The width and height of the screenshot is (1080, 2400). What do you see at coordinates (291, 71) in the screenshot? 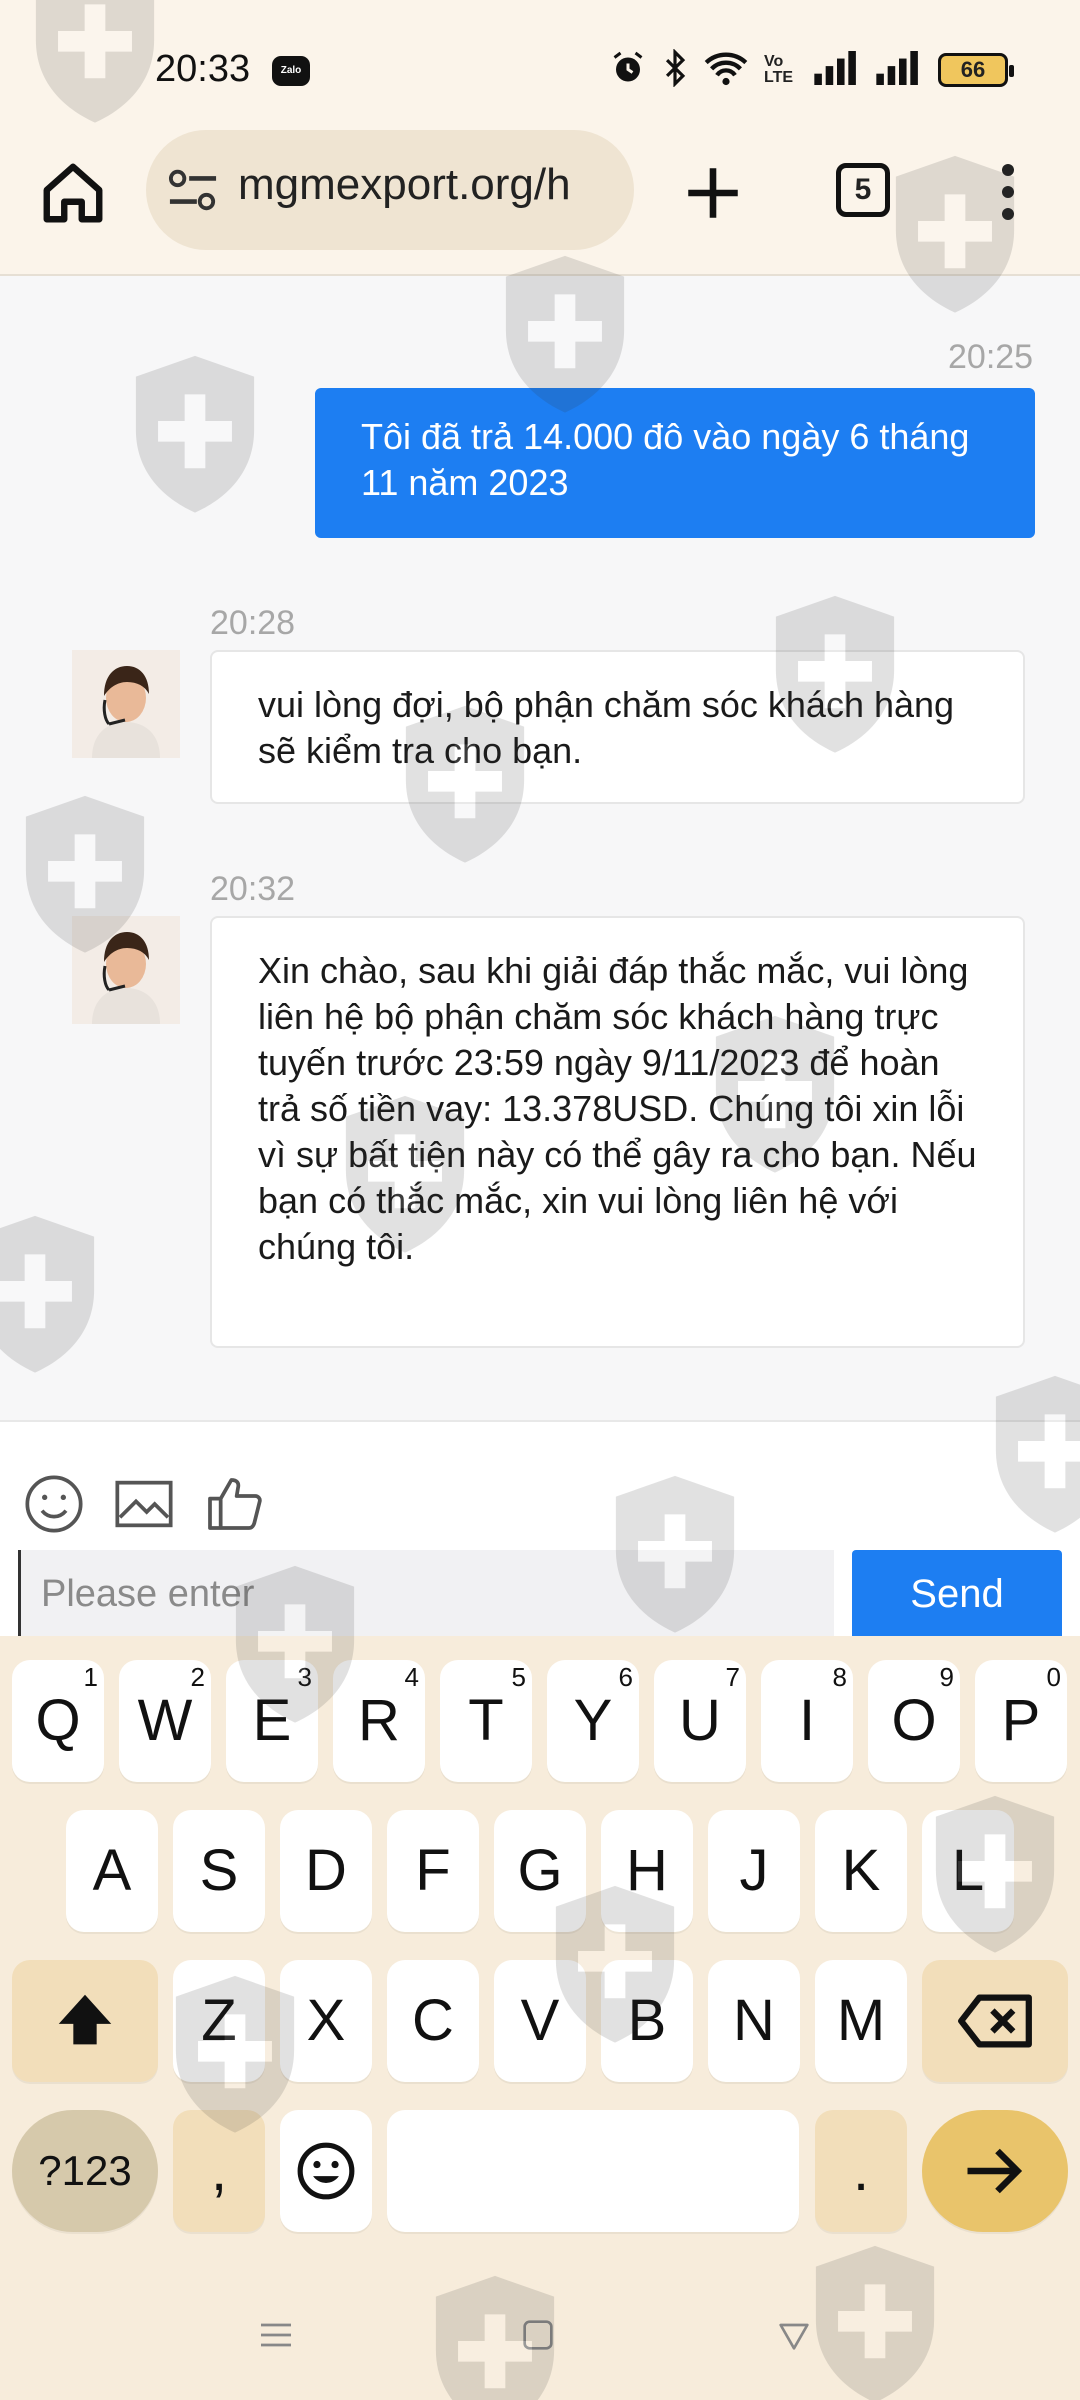
I see `zalo-notification-icon: Zalo` at bounding box center [291, 71].